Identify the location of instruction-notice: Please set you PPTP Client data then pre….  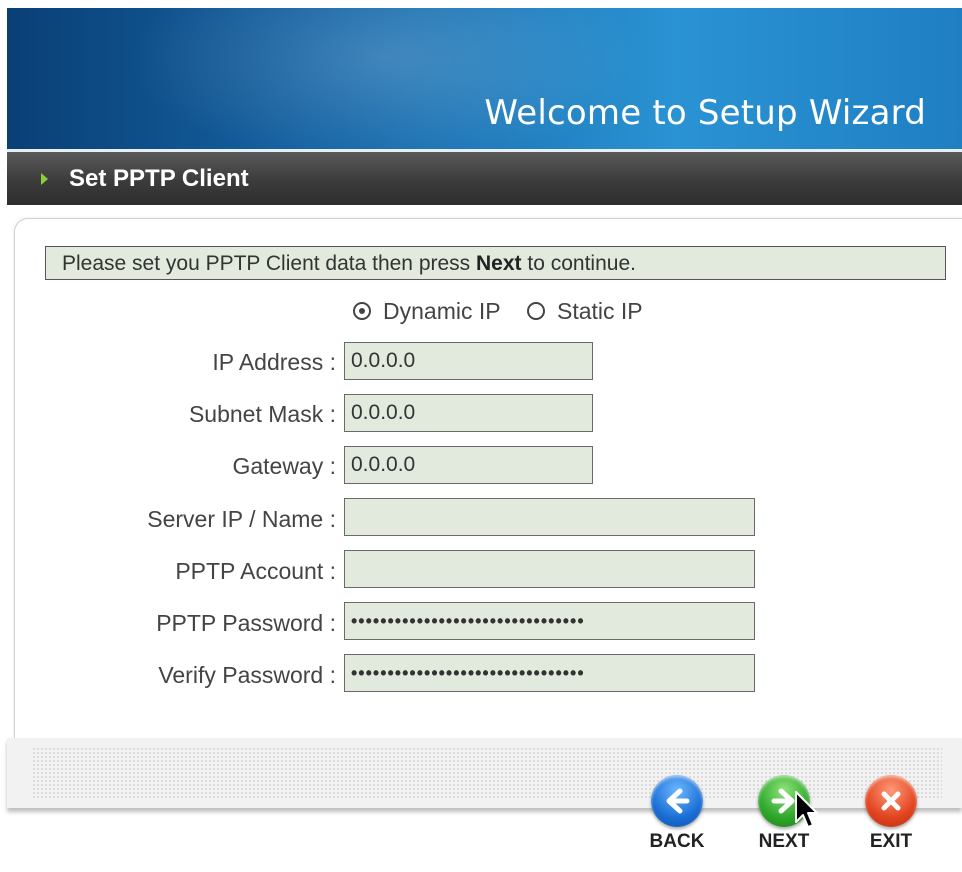
(495, 263).